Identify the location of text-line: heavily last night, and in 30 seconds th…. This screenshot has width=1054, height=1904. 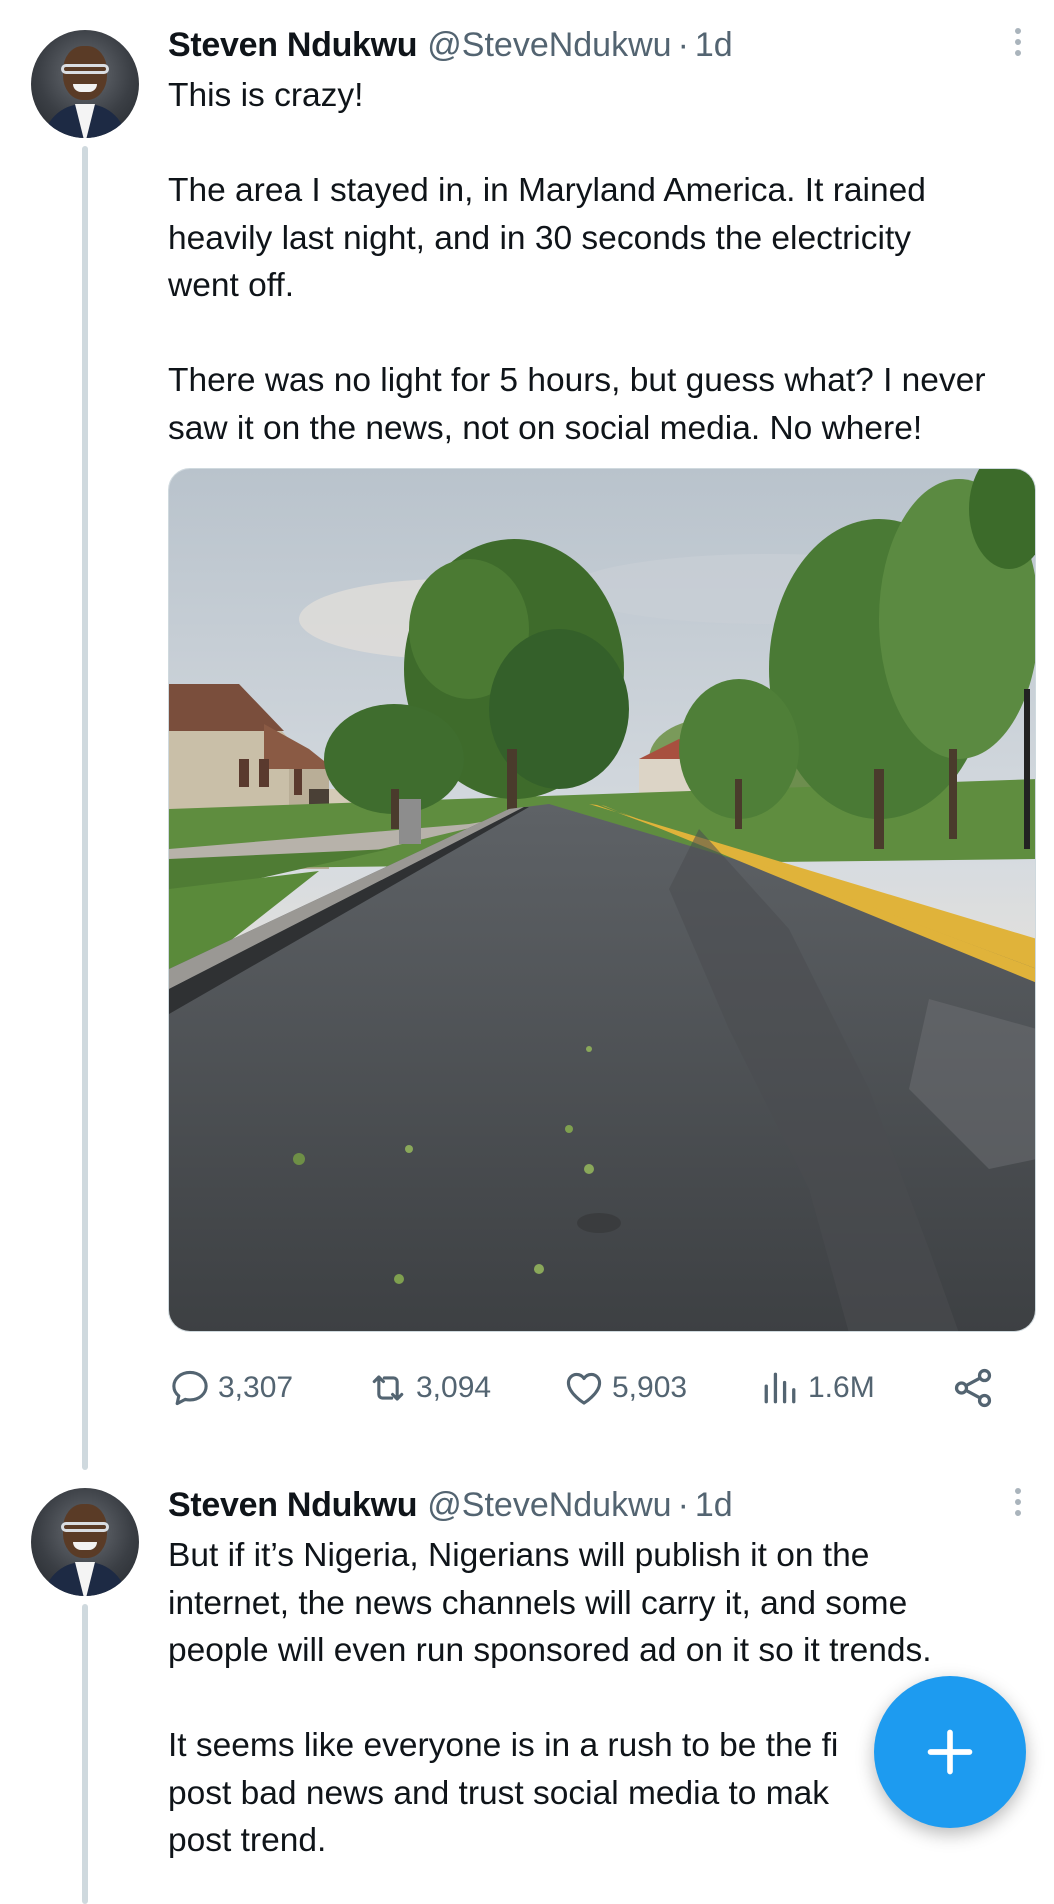
(540, 238).